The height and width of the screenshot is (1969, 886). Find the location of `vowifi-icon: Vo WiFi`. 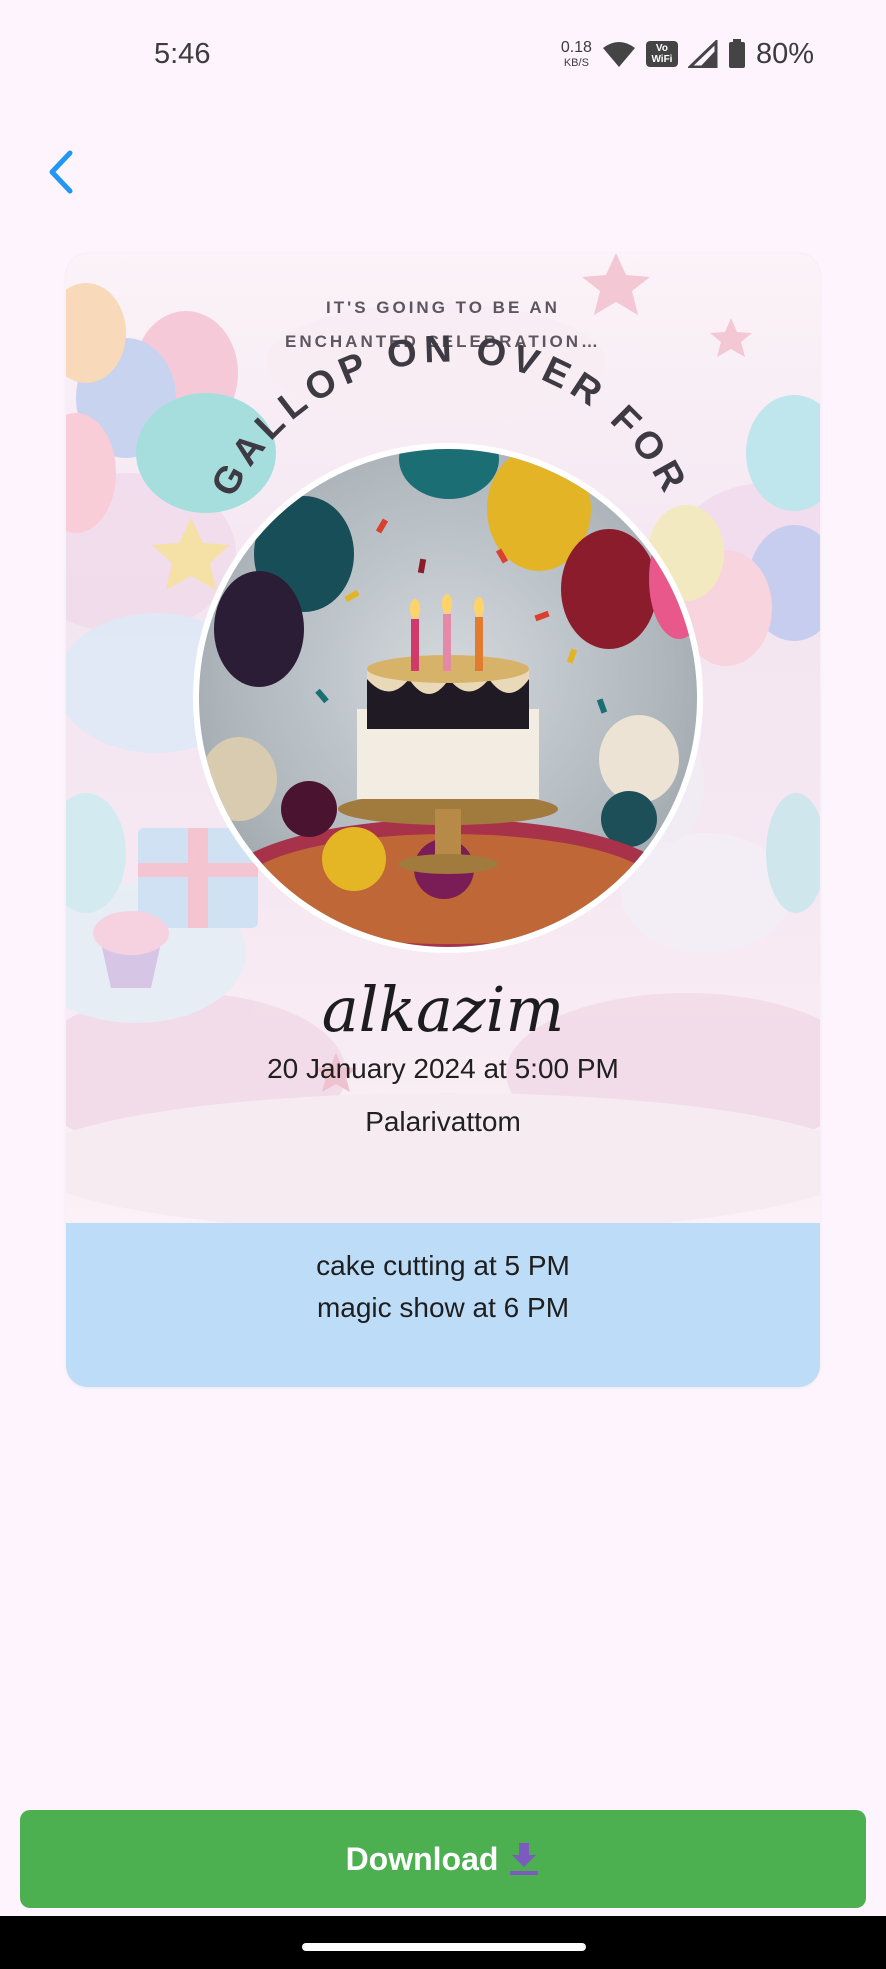

vowifi-icon: Vo WiFi is located at coordinates (661, 54).